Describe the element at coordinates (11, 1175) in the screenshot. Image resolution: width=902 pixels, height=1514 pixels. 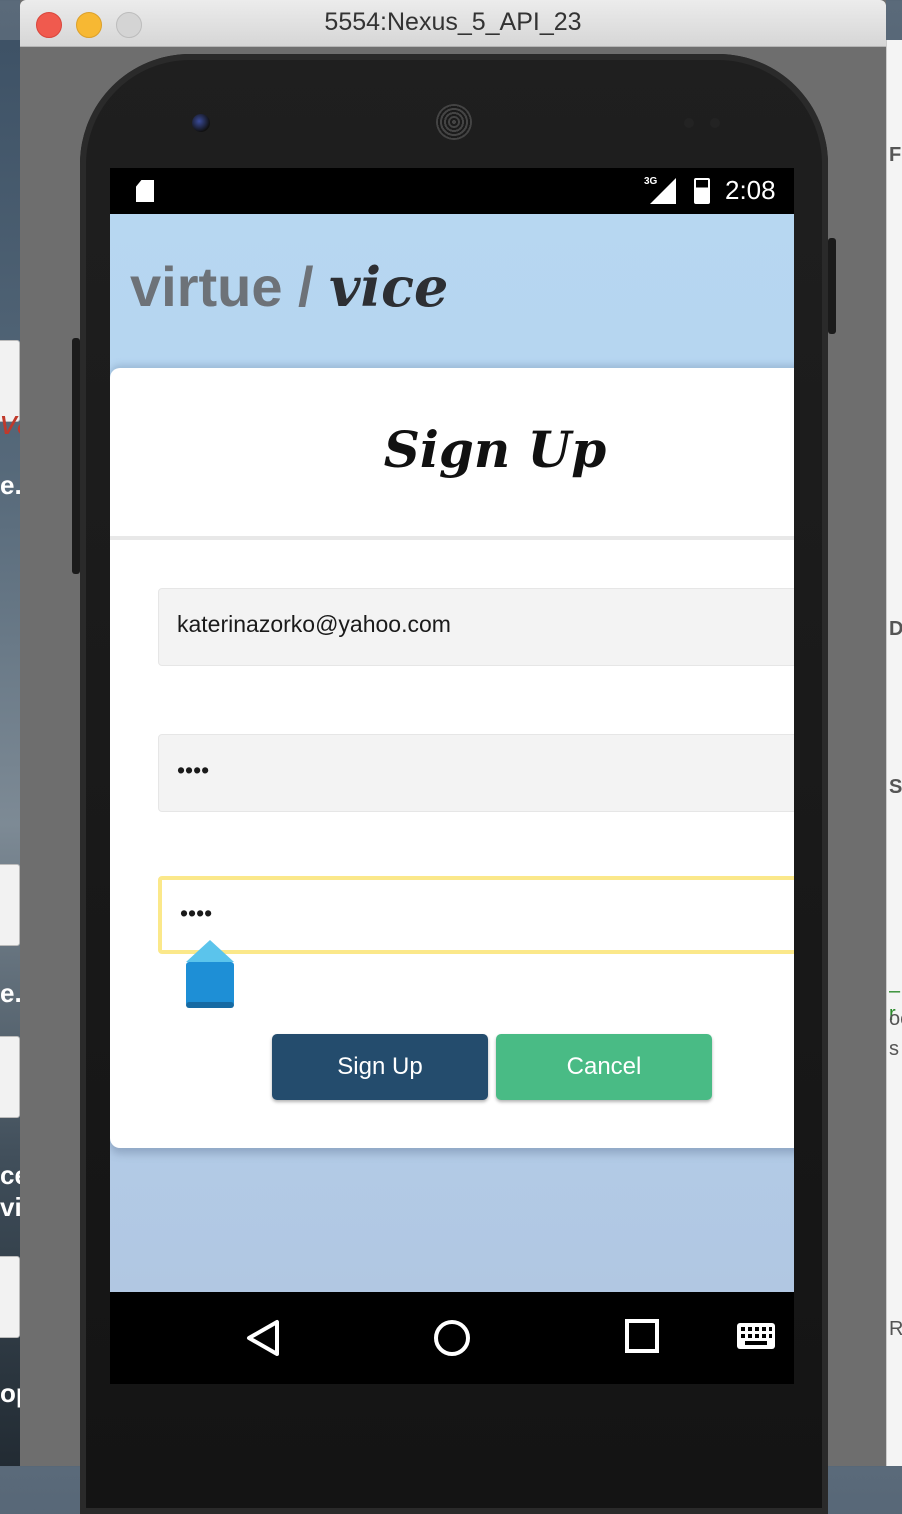
I see `desktop-label: ce` at that location.